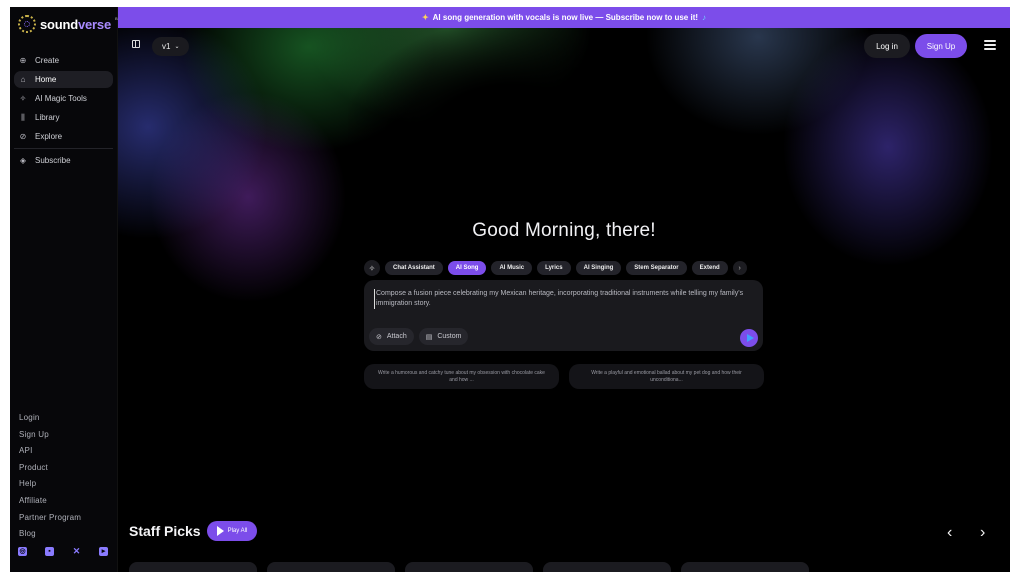  Describe the element at coordinates (47, 117) in the screenshot. I see `sidebar-item-label: Library` at that location.